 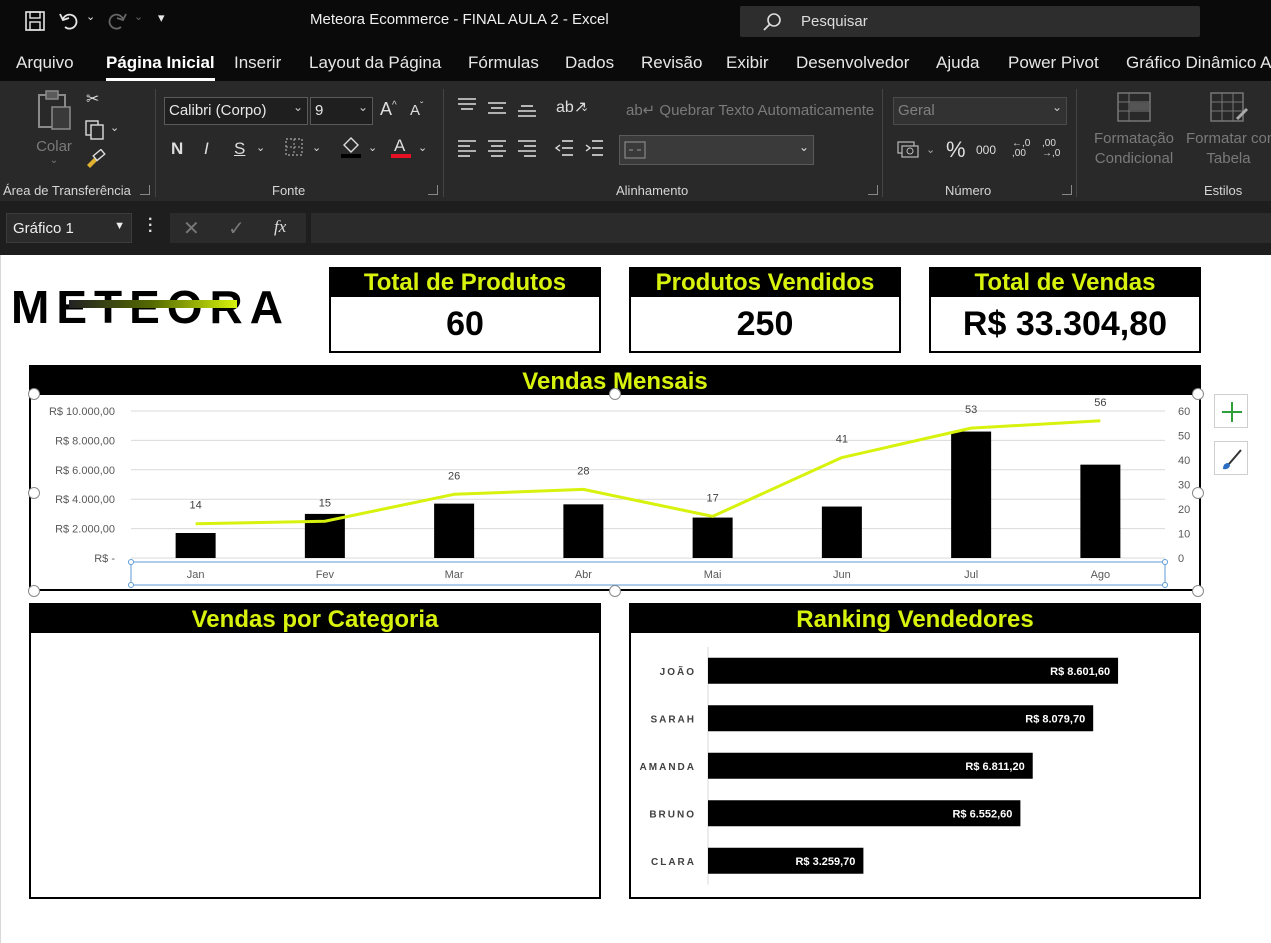 I want to click on clipboard-launcher-icon, so click(x=145, y=190).